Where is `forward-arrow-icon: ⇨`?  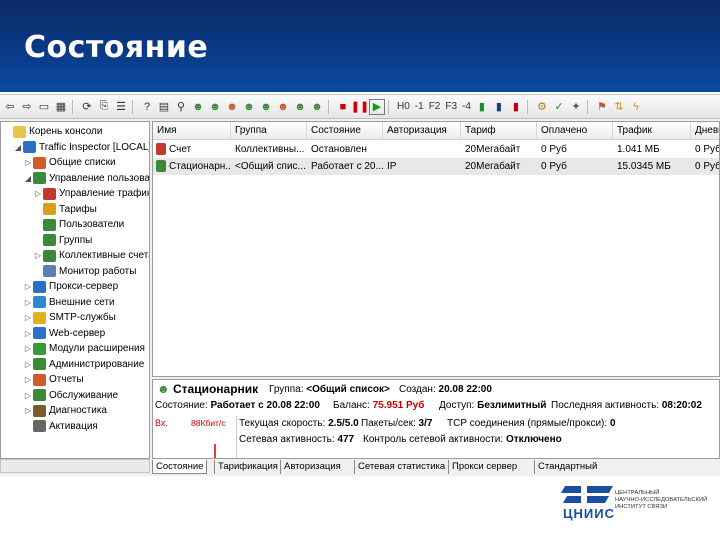 forward-arrow-icon: ⇨ is located at coordinates (27, 107).